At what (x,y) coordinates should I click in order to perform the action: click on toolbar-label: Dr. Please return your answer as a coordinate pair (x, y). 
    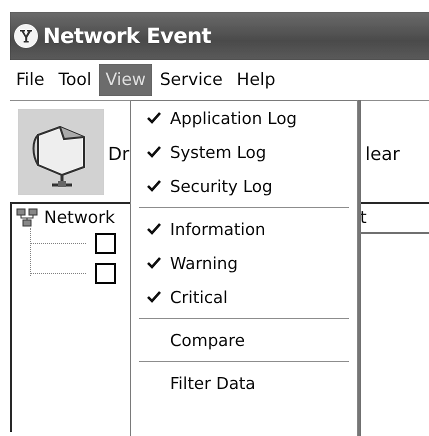
    Looking at the image, I should click on (119, 154).